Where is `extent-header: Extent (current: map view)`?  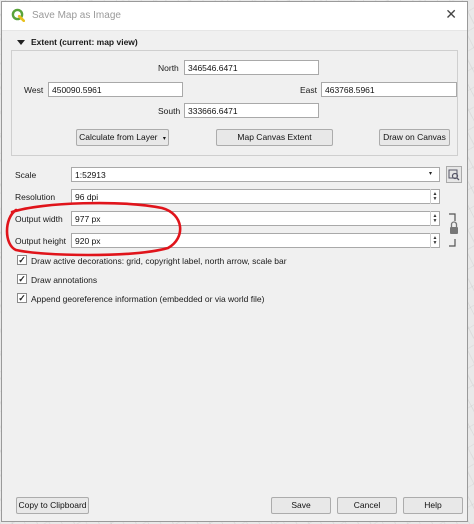 extent-header: Extent (current: map view) is located at coordinates (84, 42).